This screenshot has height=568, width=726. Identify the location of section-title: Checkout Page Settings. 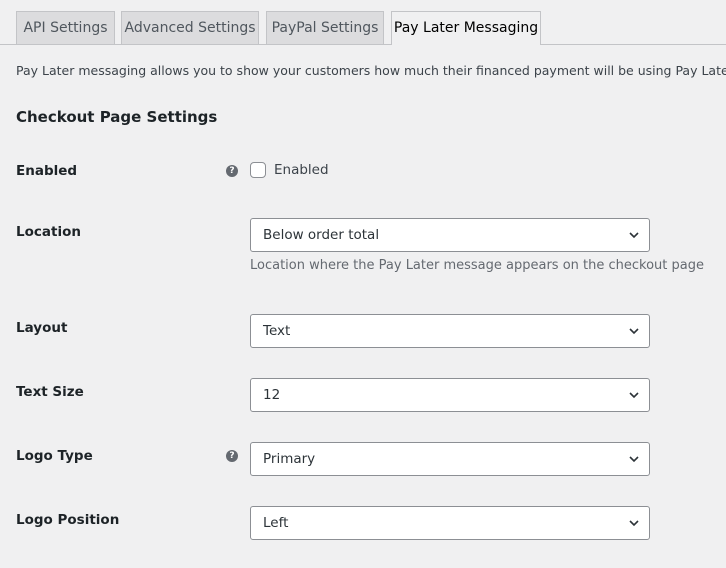
(117, 117).